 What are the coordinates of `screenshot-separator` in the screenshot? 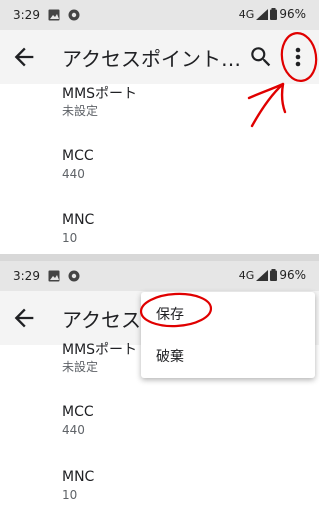 It's located at (159, 257).